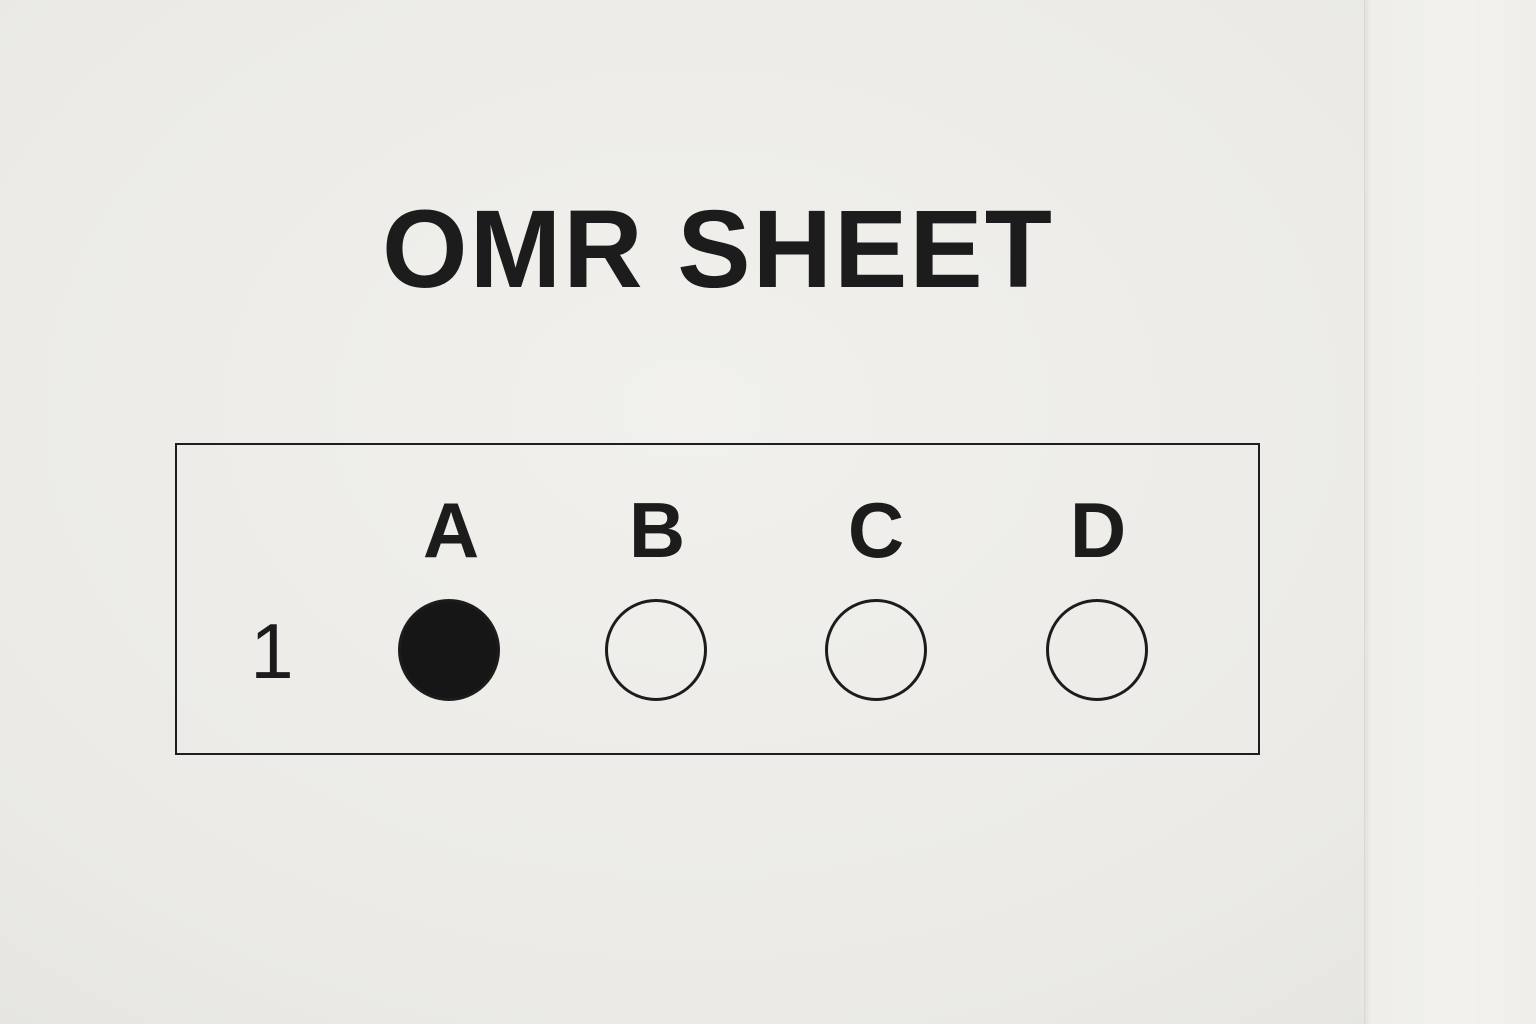 Image resolution: width=1536 pixels, height=1024 pixels. Describe the element at coordinates (1450, 512) in the screenshot. I see `paper-edge` at that location.